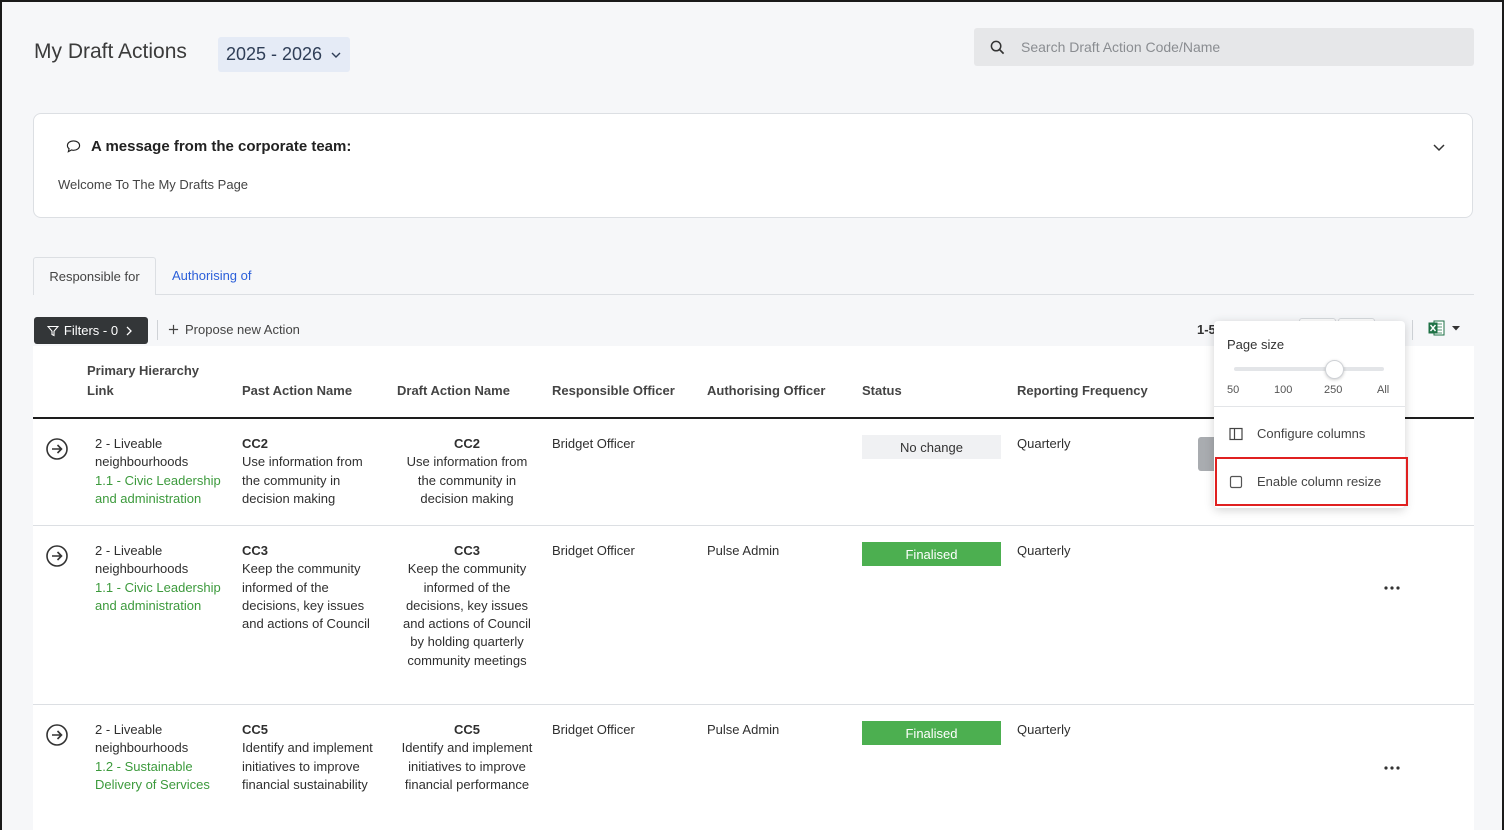 This screenshot has width=1504, height=830. I want to click on excel-icon, so click(1436, 328).